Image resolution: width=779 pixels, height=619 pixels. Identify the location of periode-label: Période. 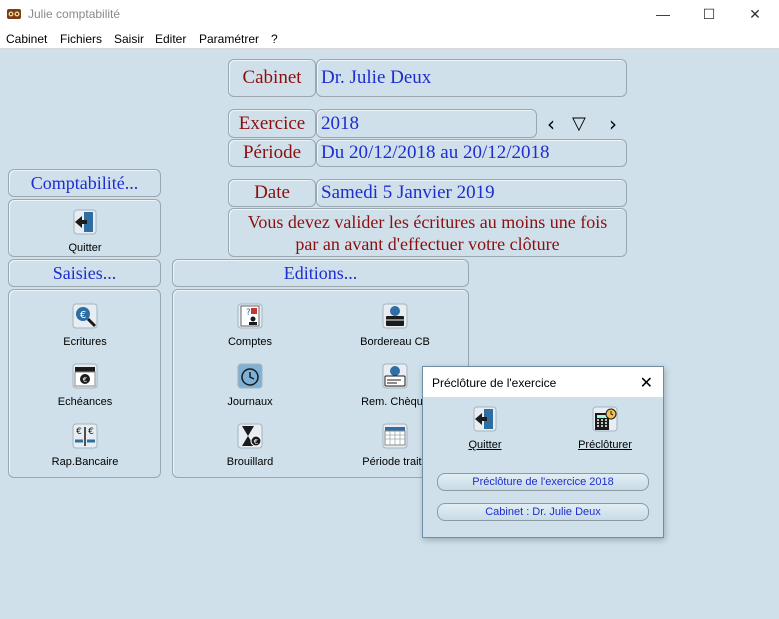
(272, 153).